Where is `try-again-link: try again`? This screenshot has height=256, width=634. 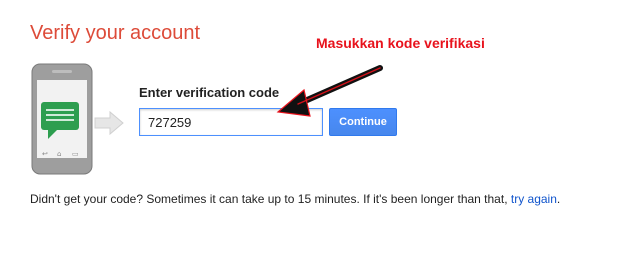 try-again-link: try again is located at coordinates (534, 199).